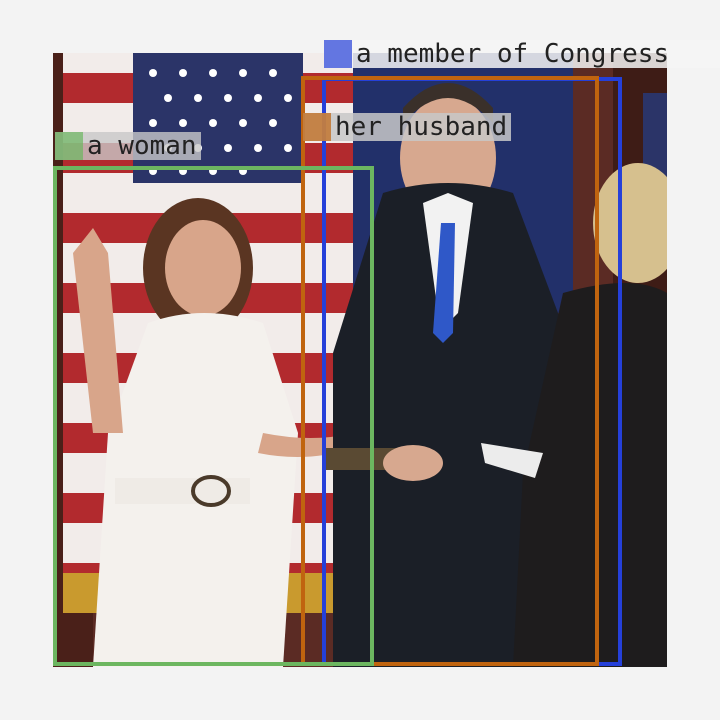 This screenshot has width=720, height=720. I want to click on label-a-woman: a woman, so click(128, 146).